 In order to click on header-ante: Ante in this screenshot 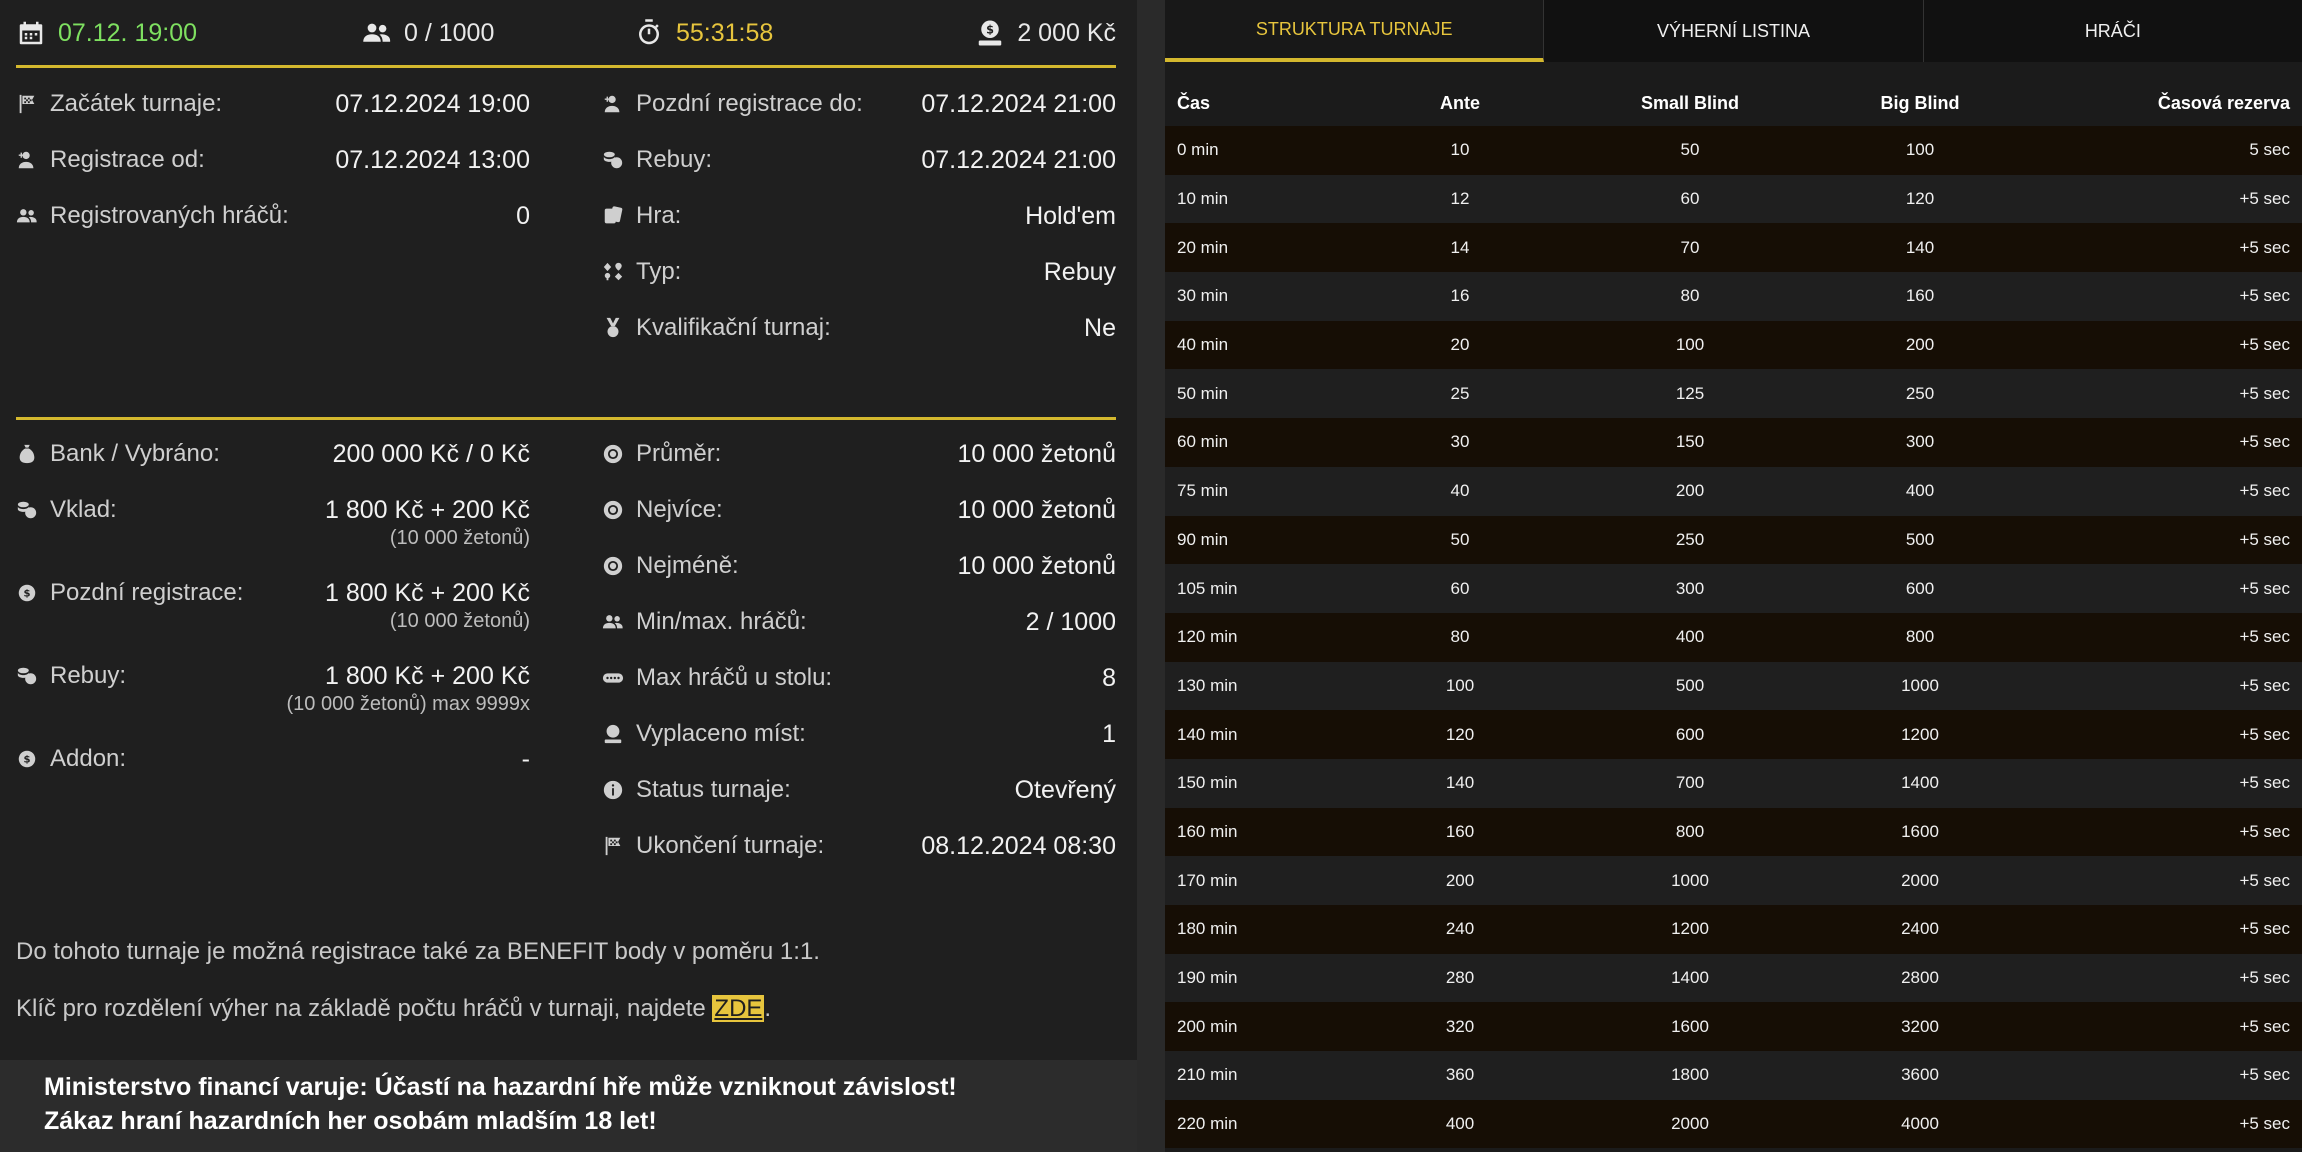, I will do `click(1460, 102)`.